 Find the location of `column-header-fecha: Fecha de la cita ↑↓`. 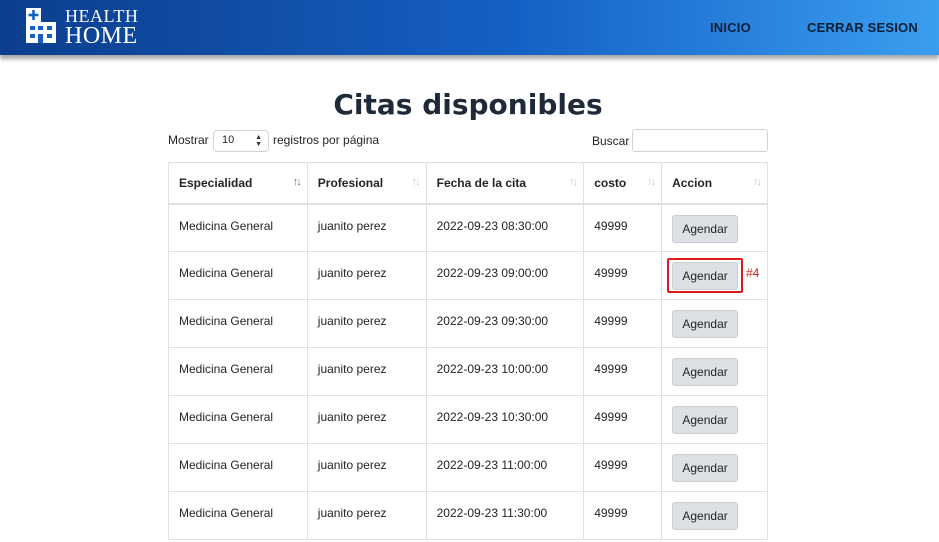

column-header-fecha: Fecha de la cita ↑↓ is located at coordinates (505, 183).